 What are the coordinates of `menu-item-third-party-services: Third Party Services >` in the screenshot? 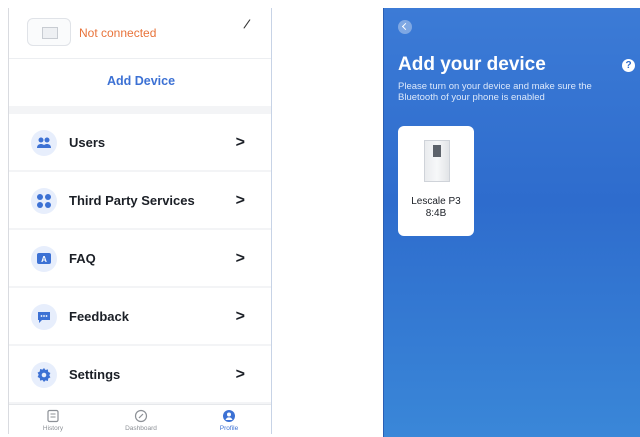 It's located at (140, 200).